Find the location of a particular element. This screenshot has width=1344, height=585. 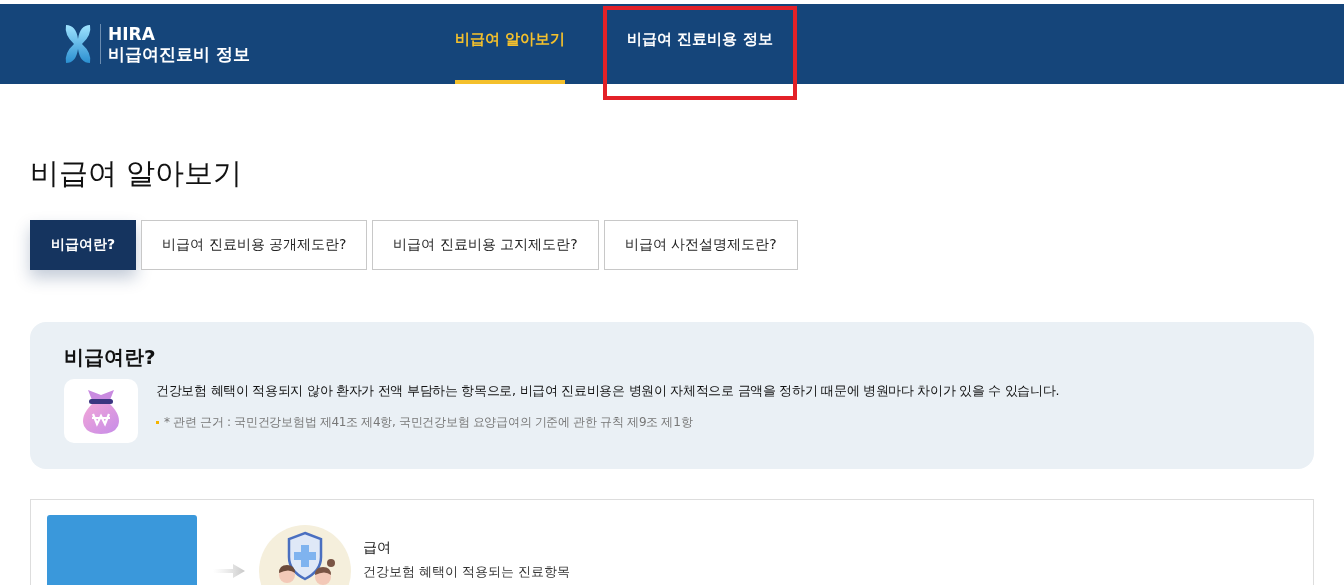

logo-subtitle: 비급여진료비 정보 is located at coordinates (179, 54).